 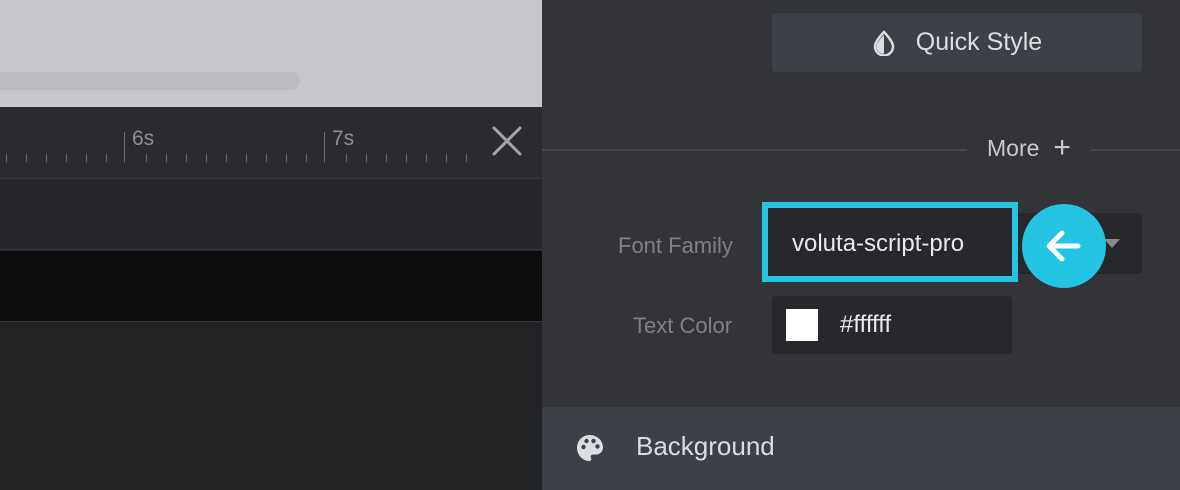 I want to click on quick-style-button: Quick Style, so click(x=957, y=42).